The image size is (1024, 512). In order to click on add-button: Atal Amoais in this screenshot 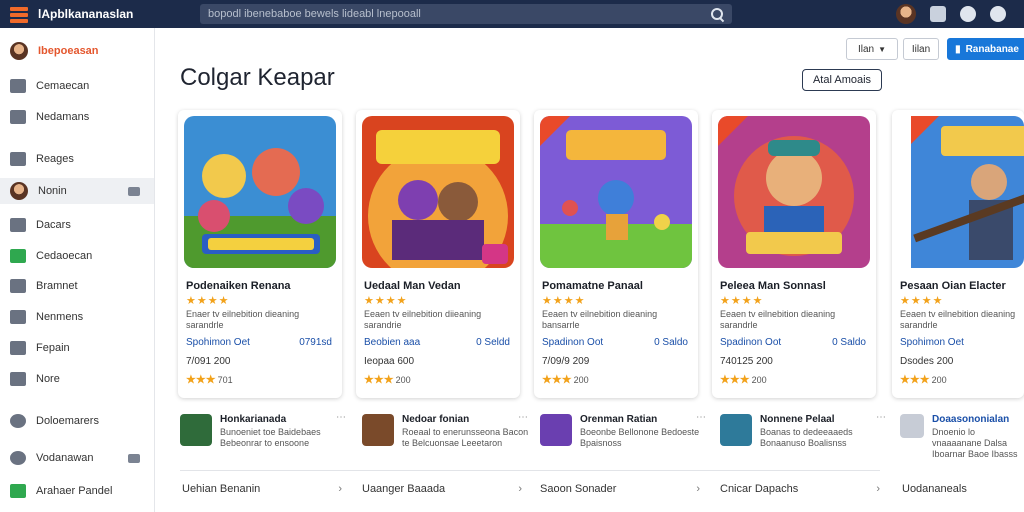, I will do `click(842, 80)`.